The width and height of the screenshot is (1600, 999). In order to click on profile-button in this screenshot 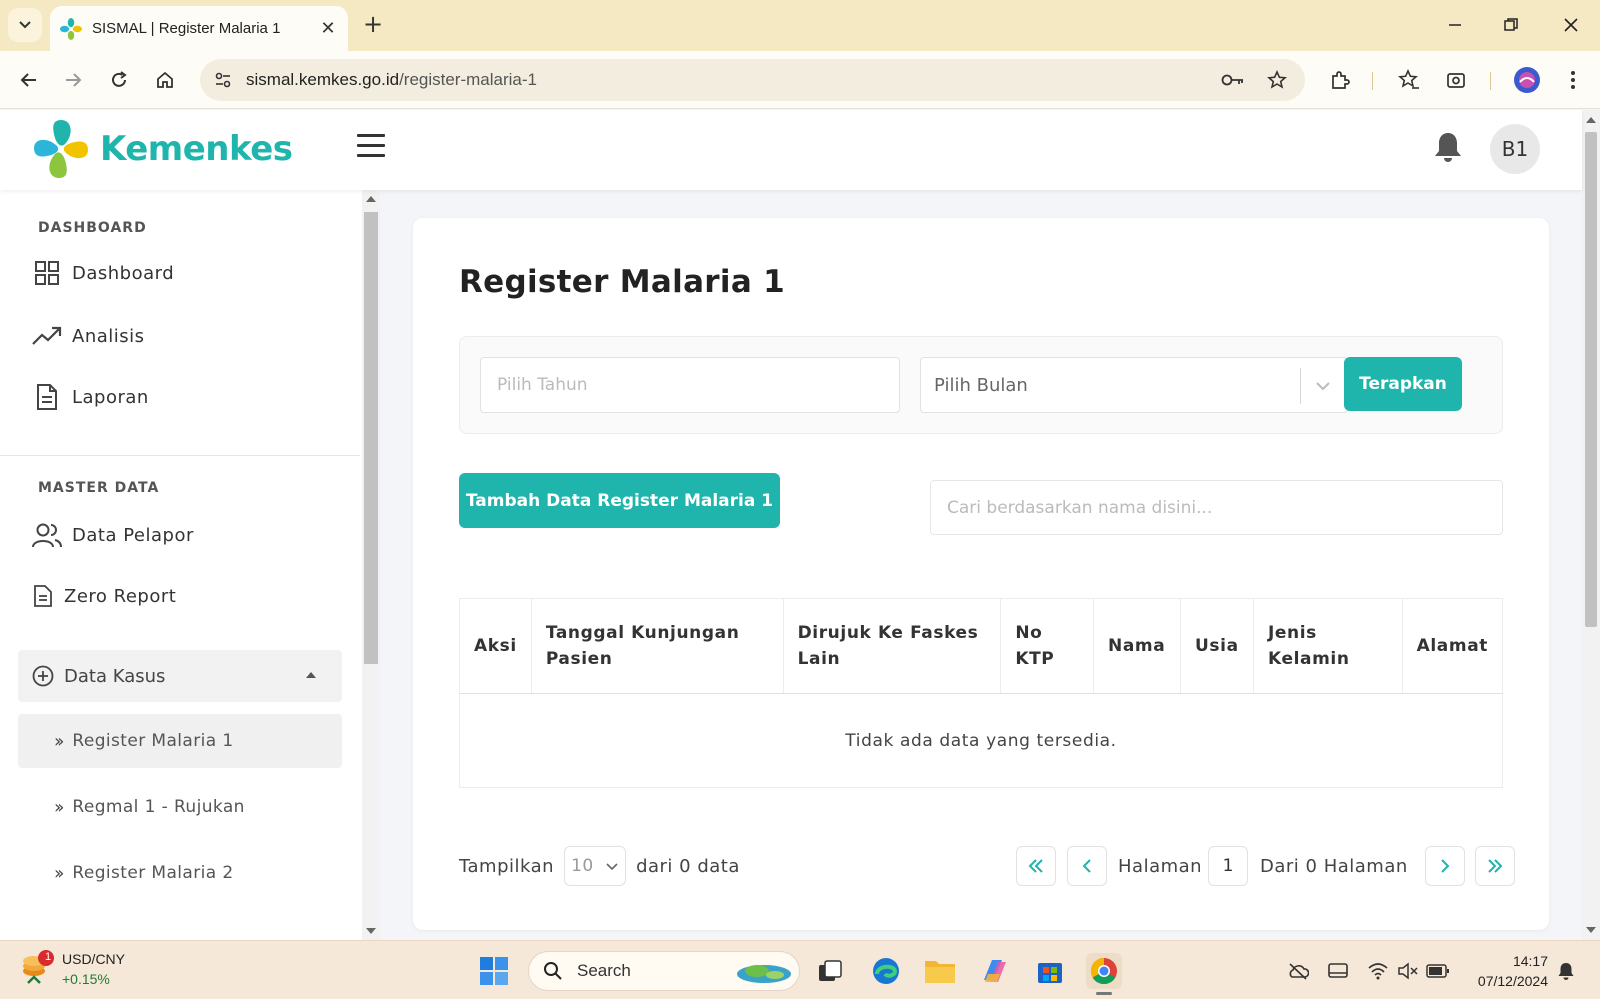, I will do `click(1527, 80)`.